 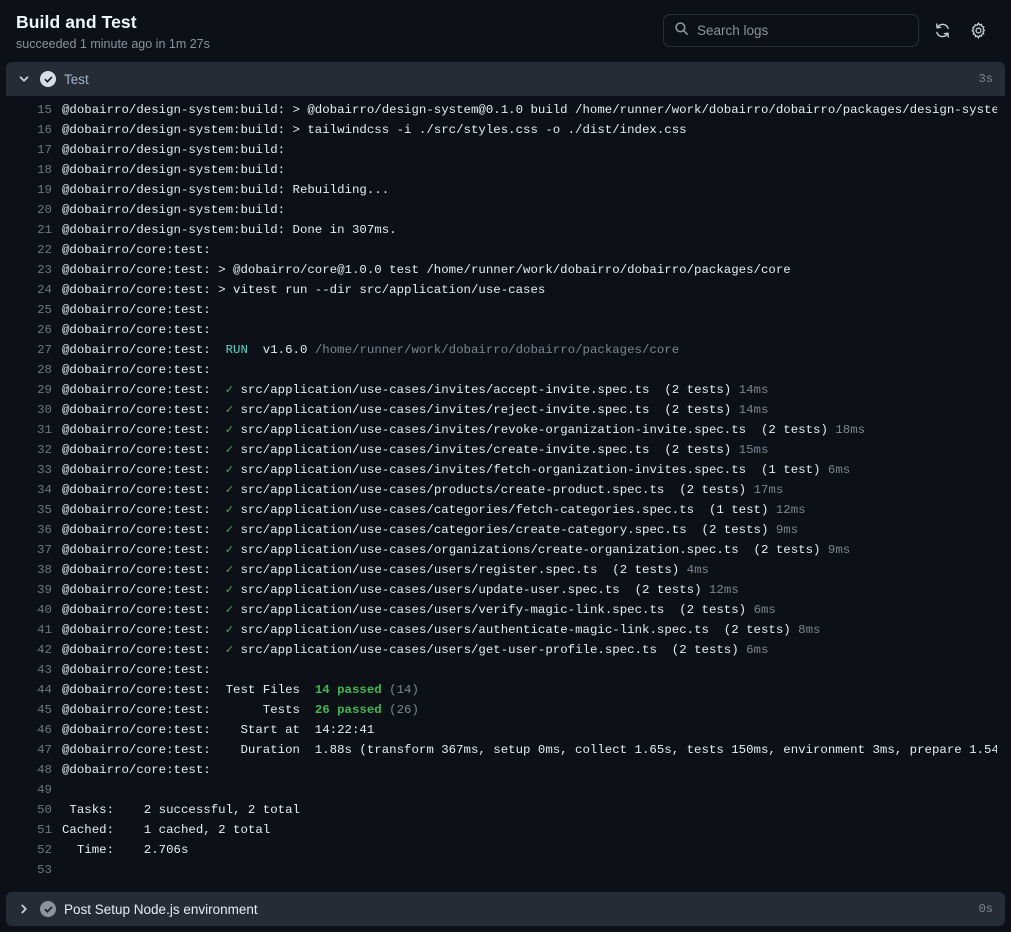 I want to click on log-line-number: 16, so click(x=44, y=130).